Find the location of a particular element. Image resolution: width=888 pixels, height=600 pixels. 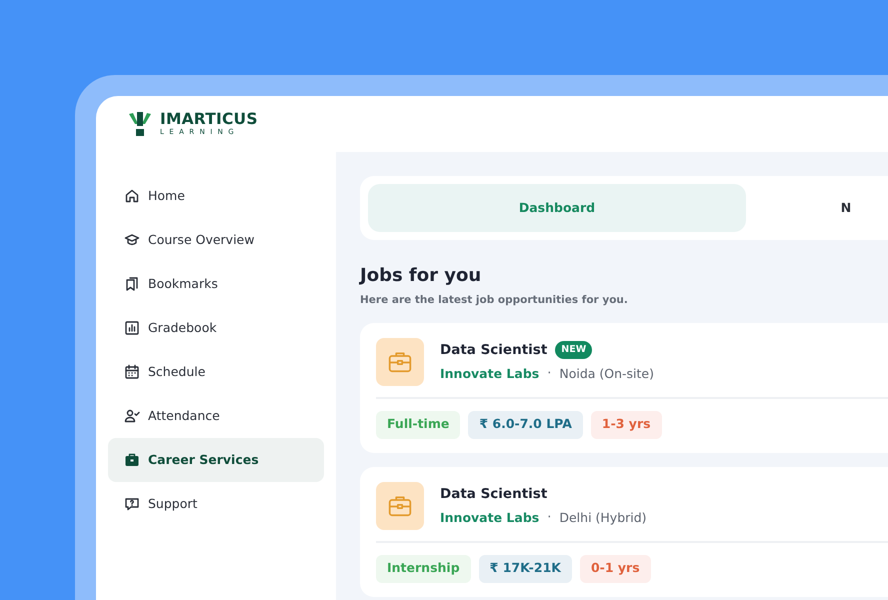

calendar-icon is located at coordinates (132, 372).